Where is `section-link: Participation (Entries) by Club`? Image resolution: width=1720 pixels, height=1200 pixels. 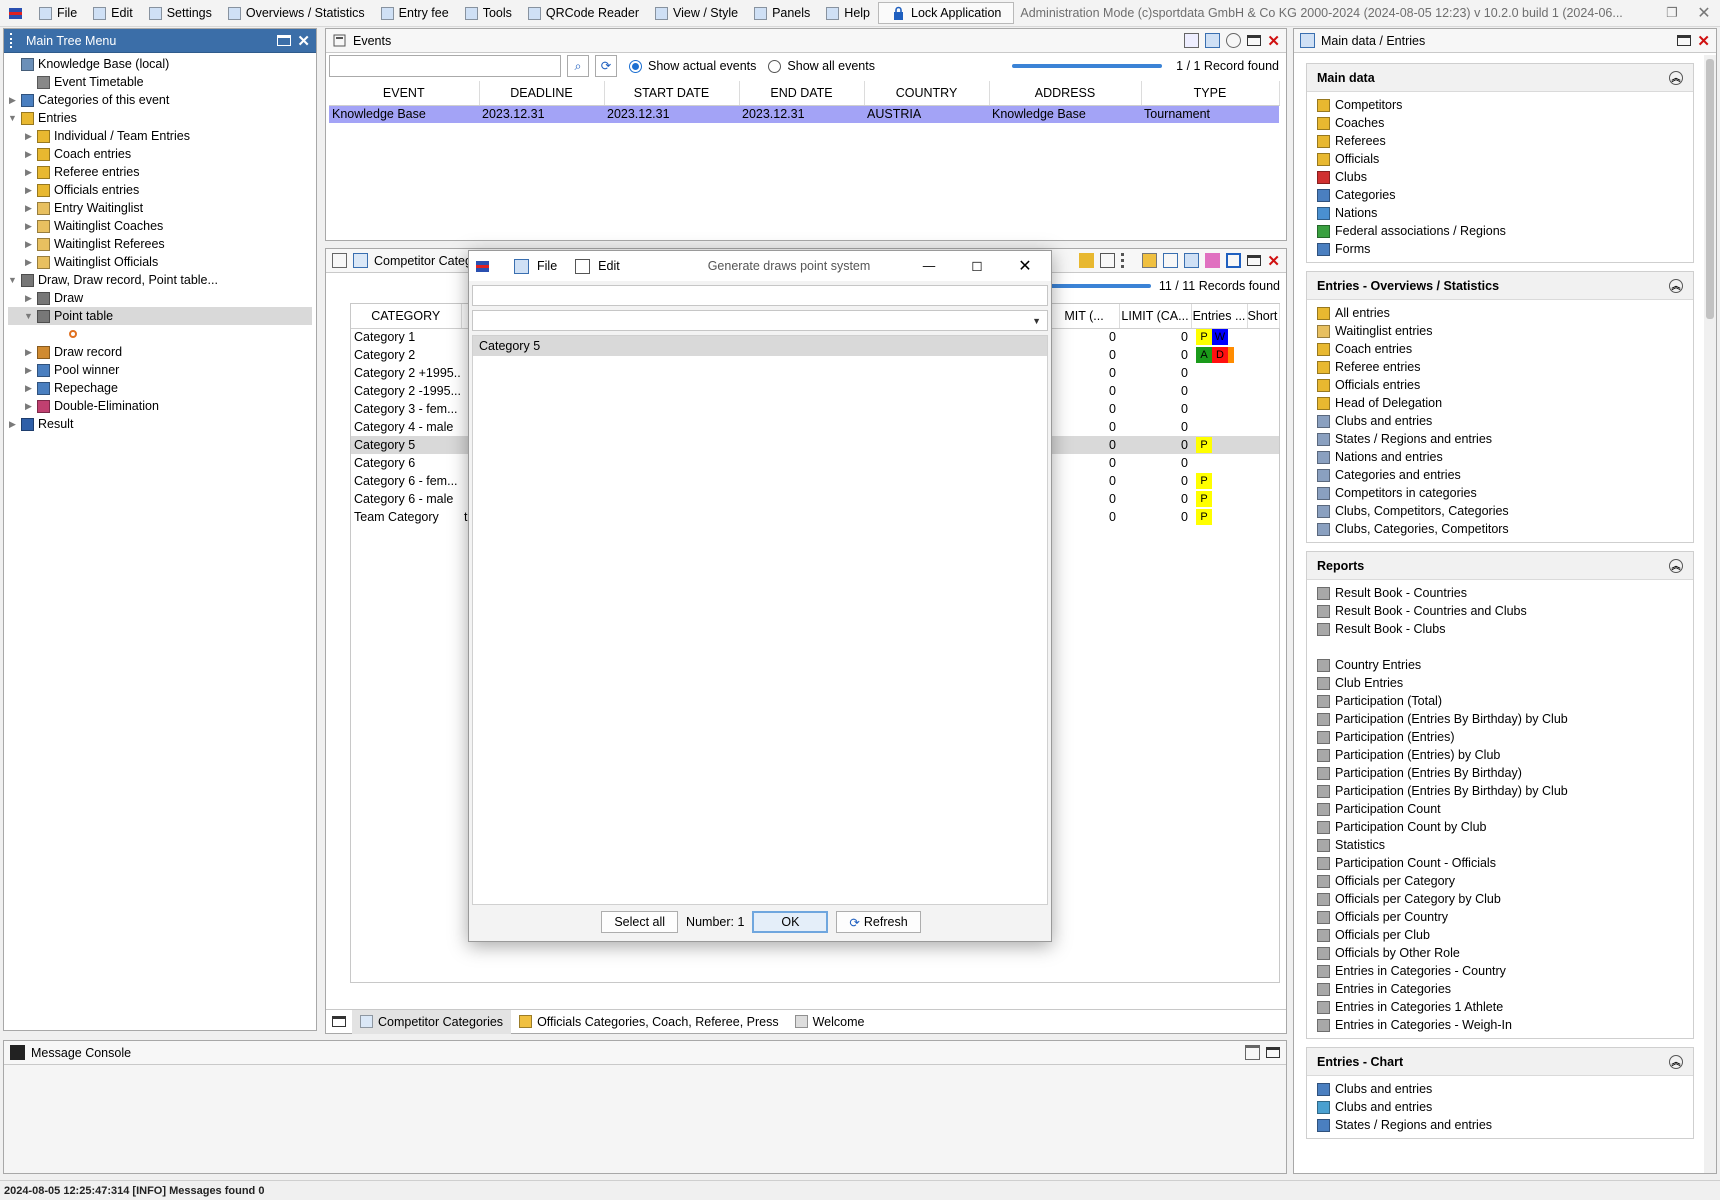
section-link: Participation (Entries) by Club is located at coordinates (1500, 755).